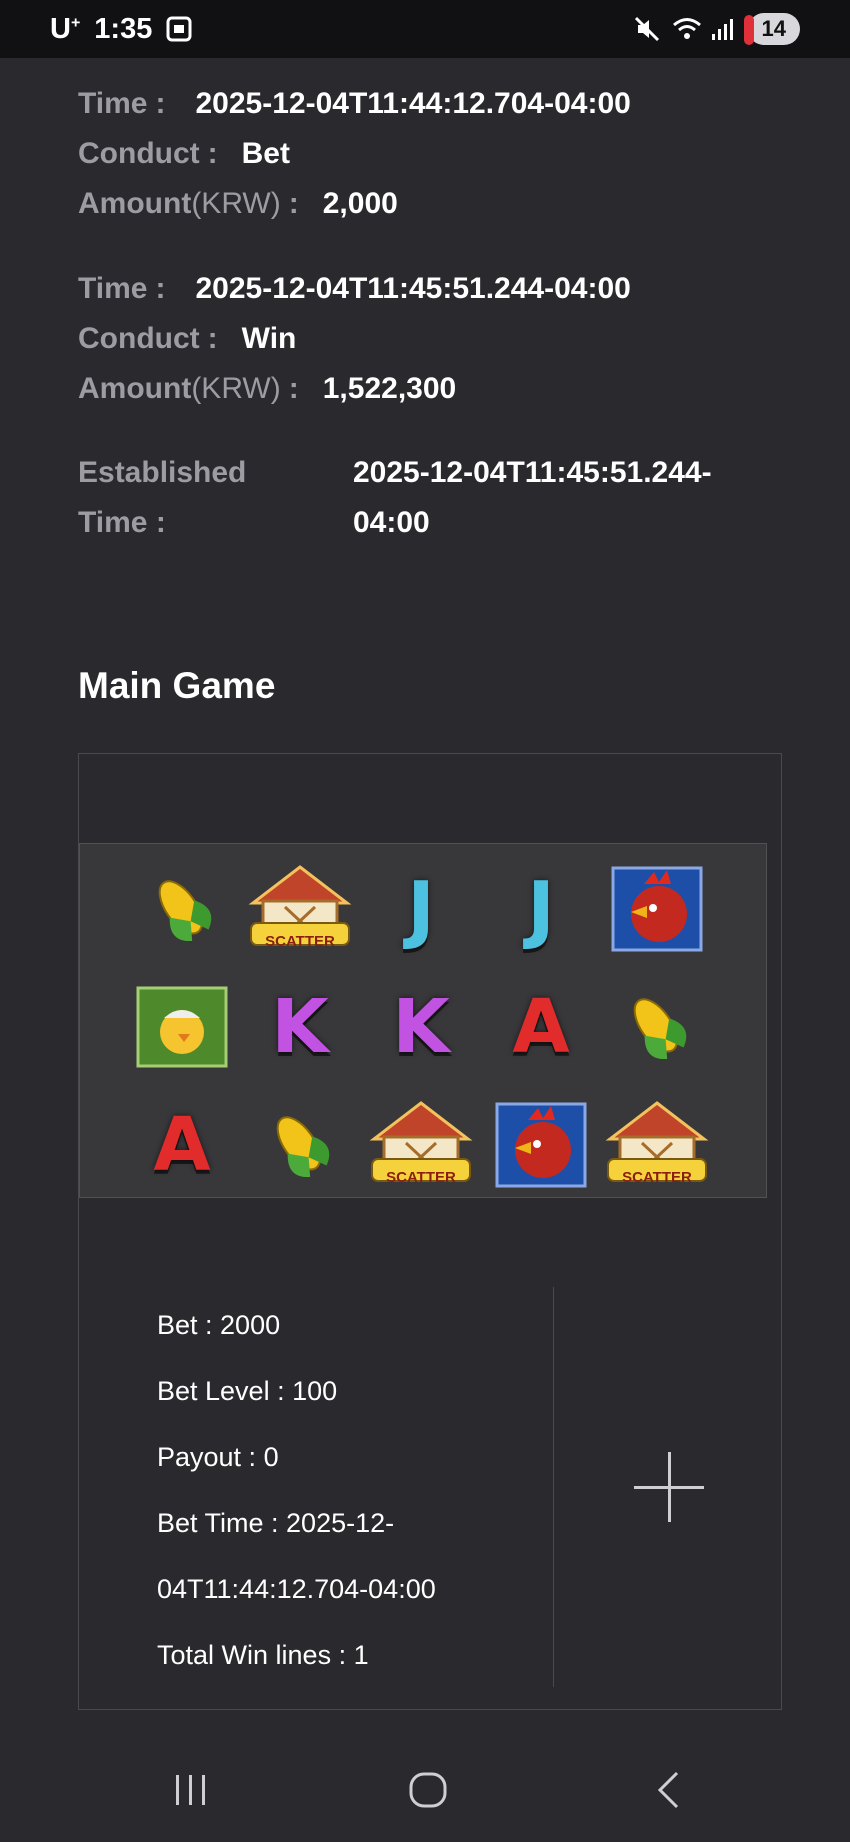 The height and width of the screenshot is (1842, 850). I want to click on conduct-value: Bet, so click(265, 153).